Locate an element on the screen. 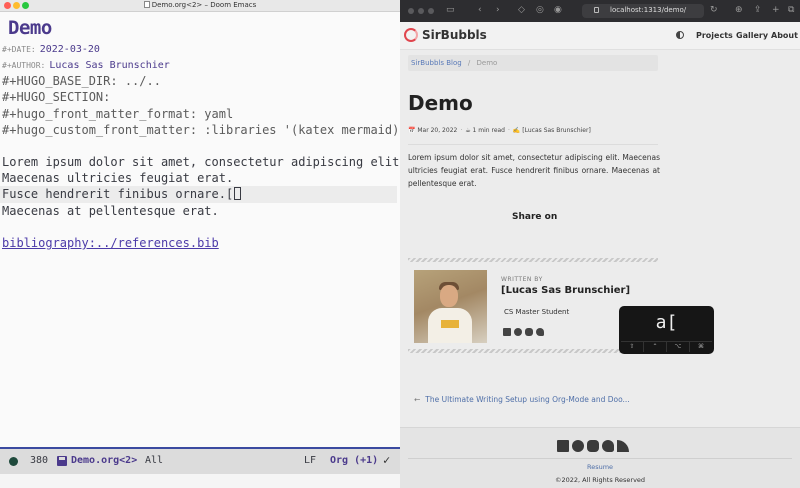 Image resolution: width=800 pixels, height=488 pixels. modeline-position: All is located at coordinates (154, 460).